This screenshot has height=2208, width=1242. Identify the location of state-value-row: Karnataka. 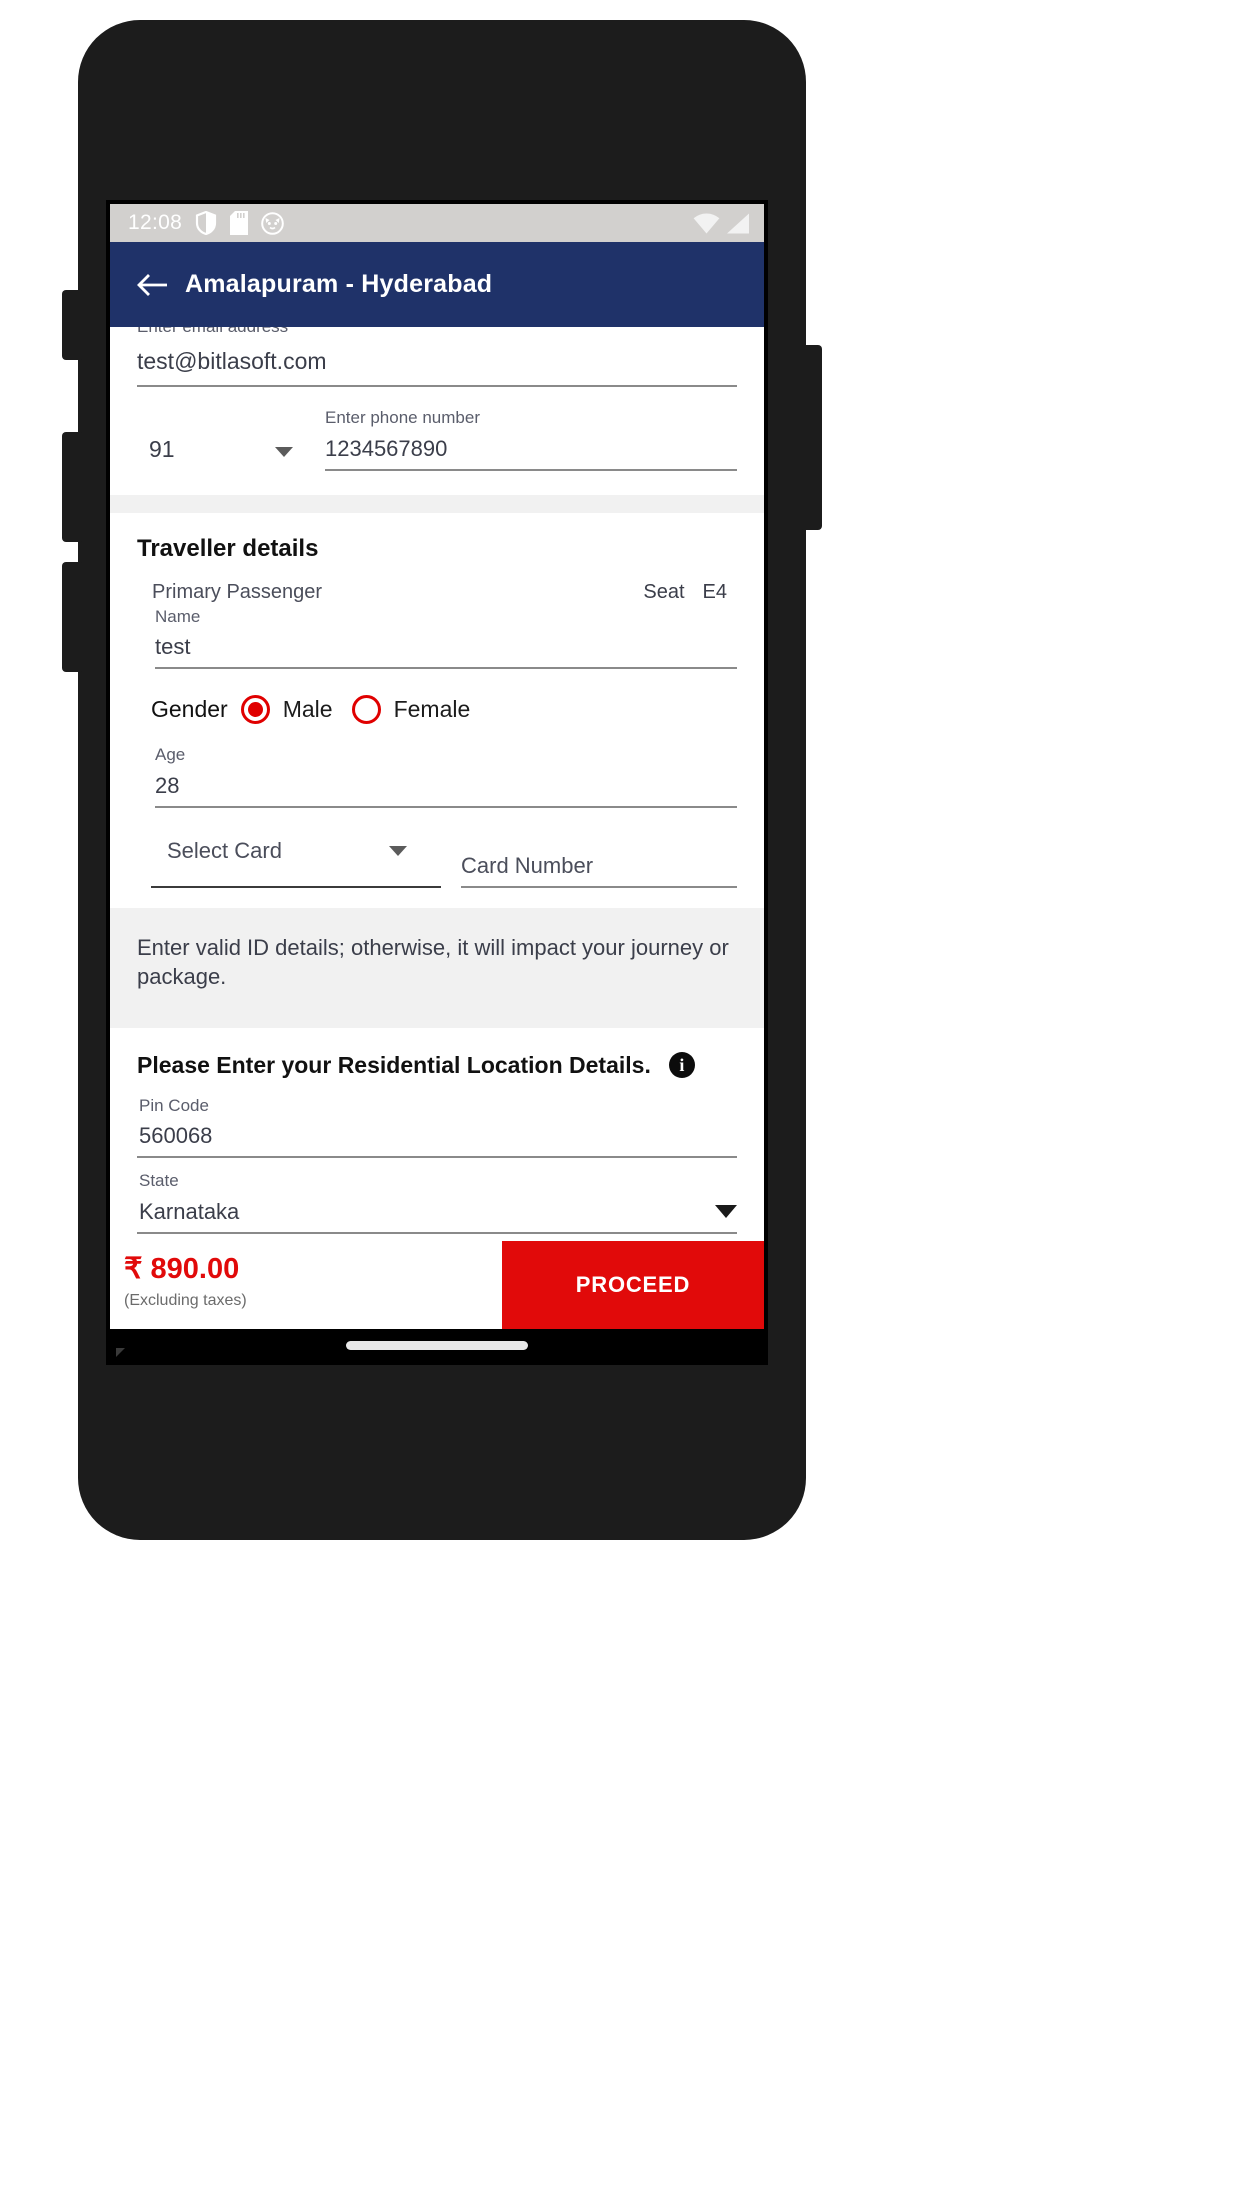
(437, 1211).